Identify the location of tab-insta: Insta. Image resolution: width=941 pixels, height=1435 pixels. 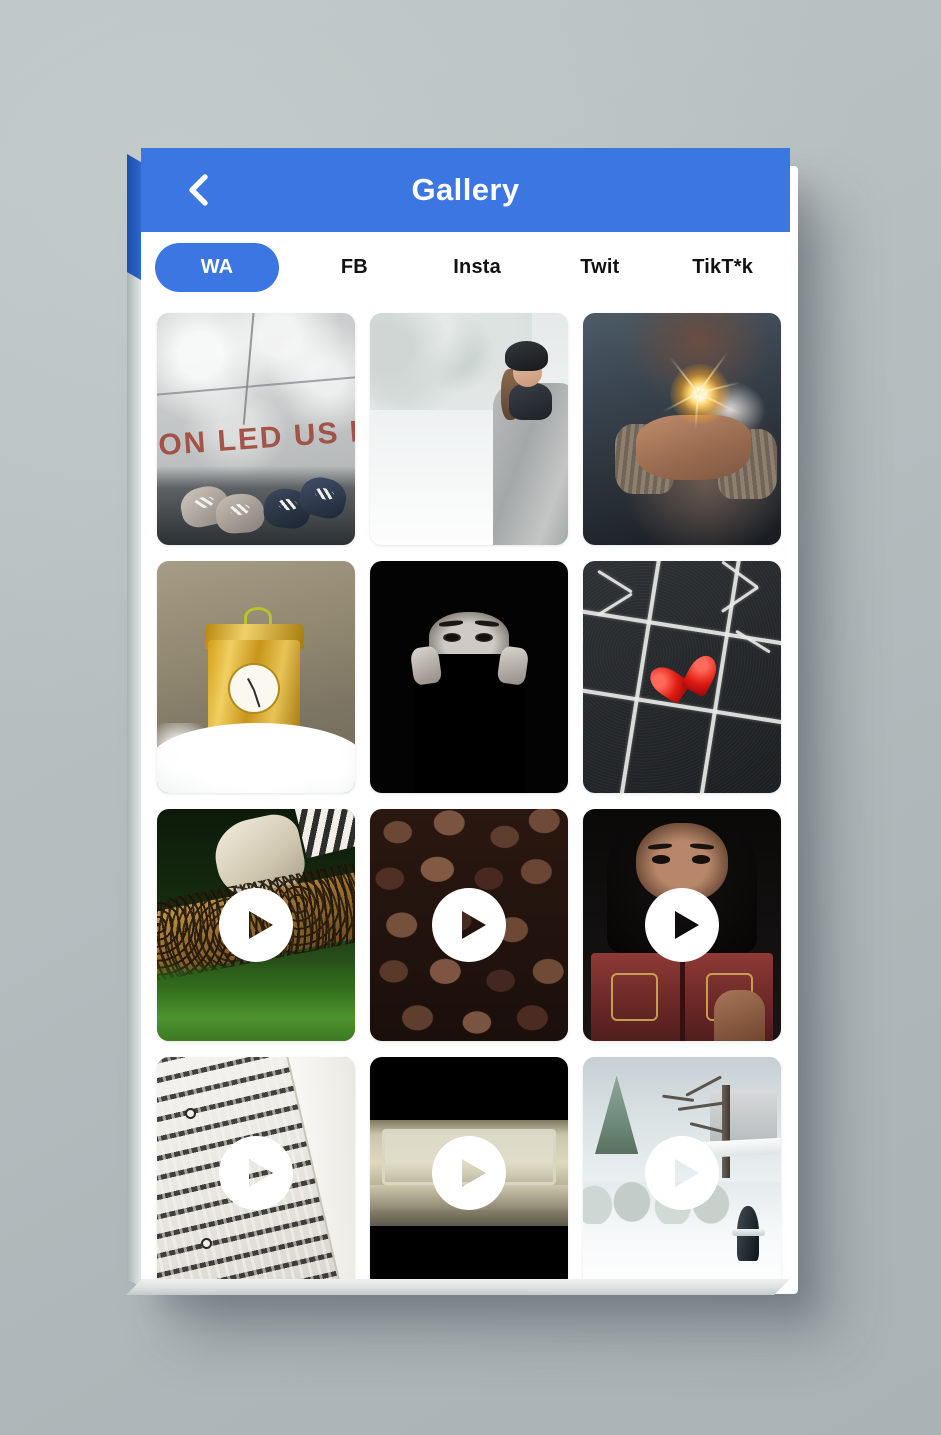
(477, 267).